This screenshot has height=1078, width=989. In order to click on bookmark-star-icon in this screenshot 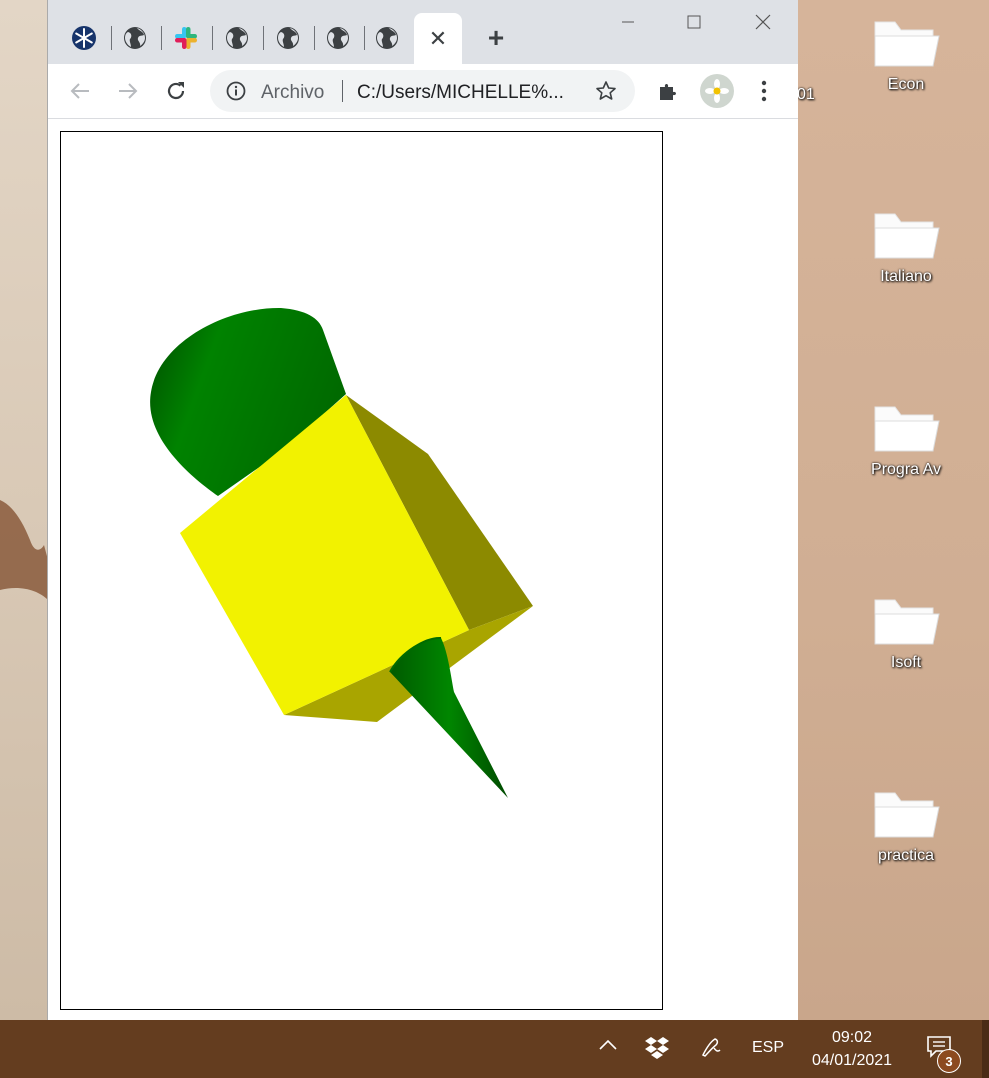, I will do `click(606, 93)`.